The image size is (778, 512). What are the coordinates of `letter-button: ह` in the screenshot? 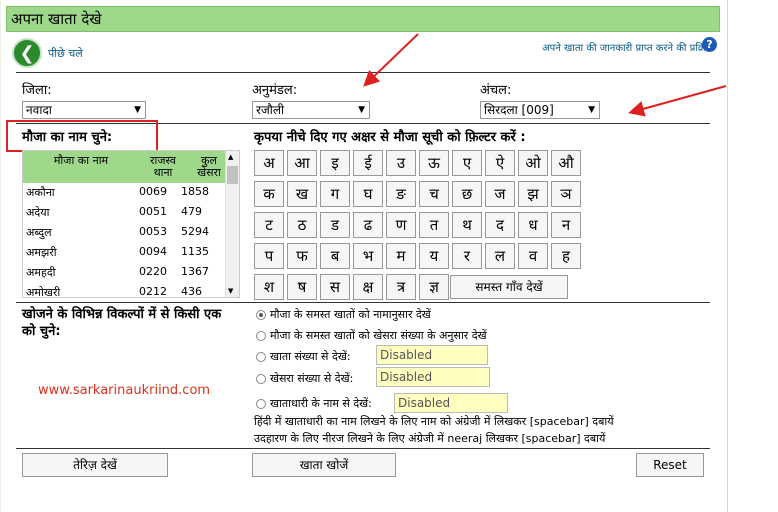 It's located at (566, 256).